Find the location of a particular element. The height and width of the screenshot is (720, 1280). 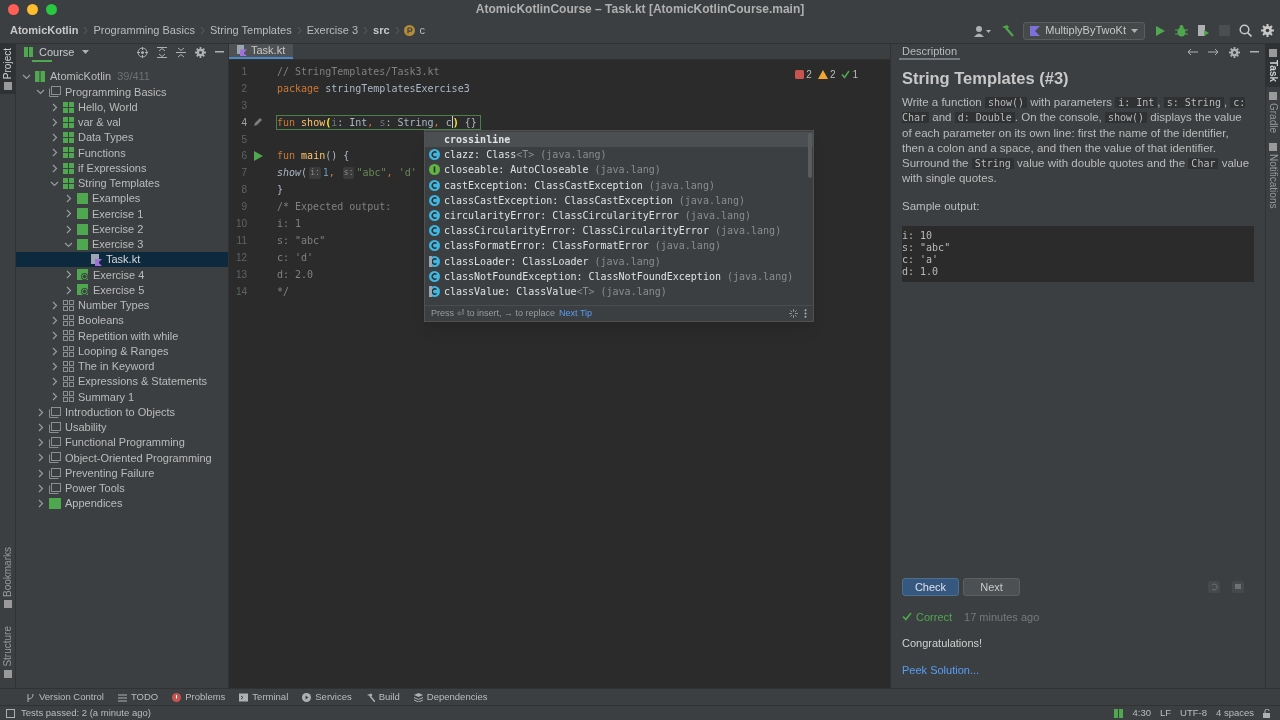

completion-item: clazz: Class<T> (java.lang) is located at coordinates (619, 155).